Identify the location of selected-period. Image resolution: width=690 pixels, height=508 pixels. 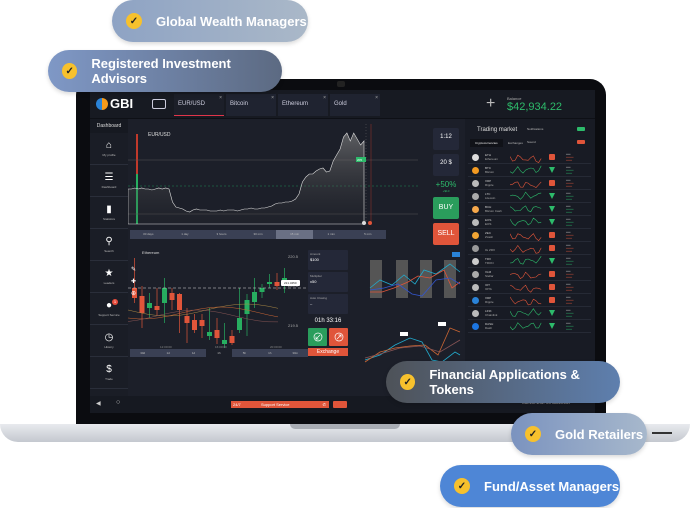
(456, 254).